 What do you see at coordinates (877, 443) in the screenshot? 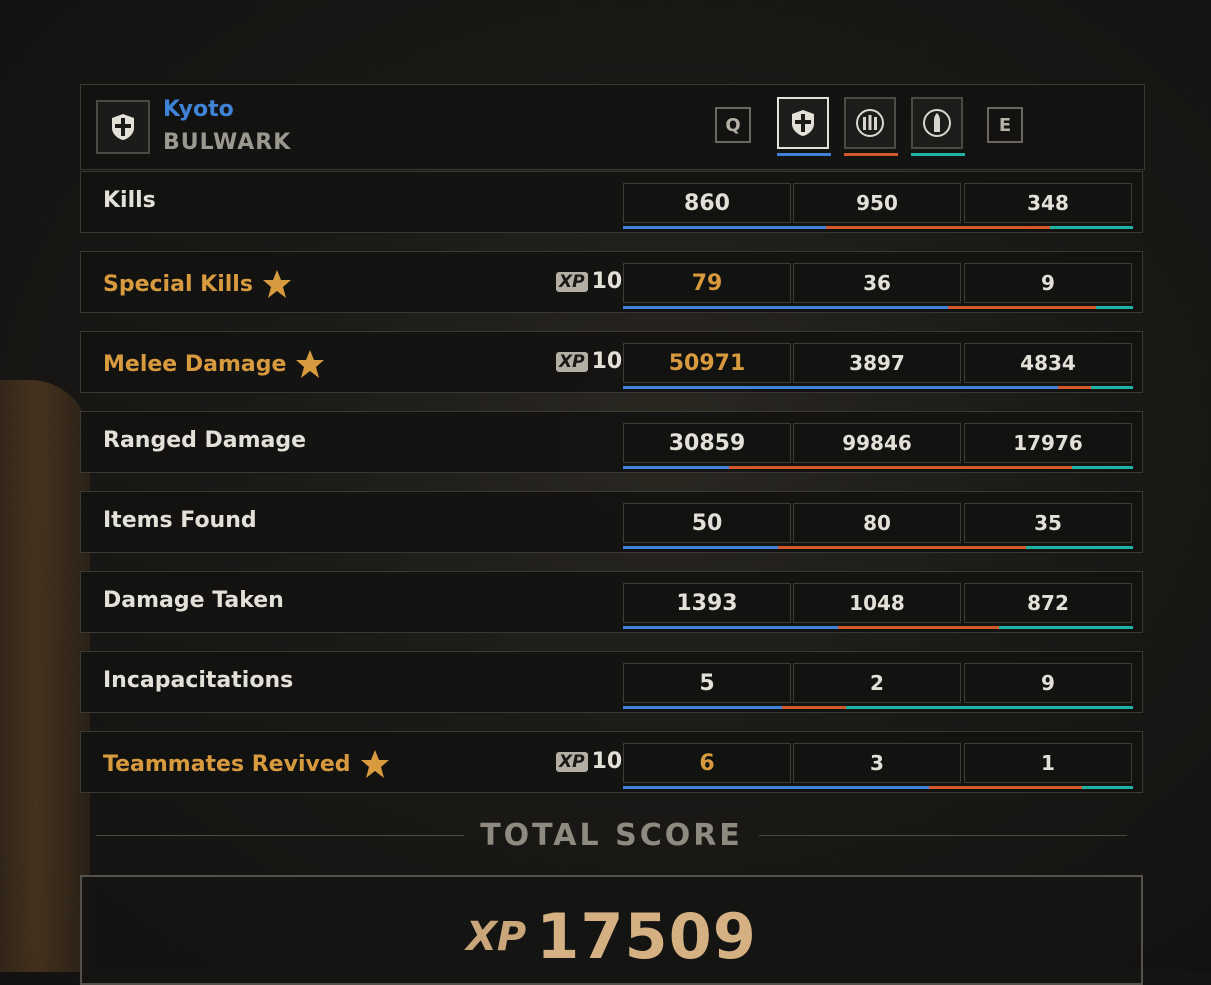
I see `stat-value-player2: 99846` at bounding box center [877, 443].